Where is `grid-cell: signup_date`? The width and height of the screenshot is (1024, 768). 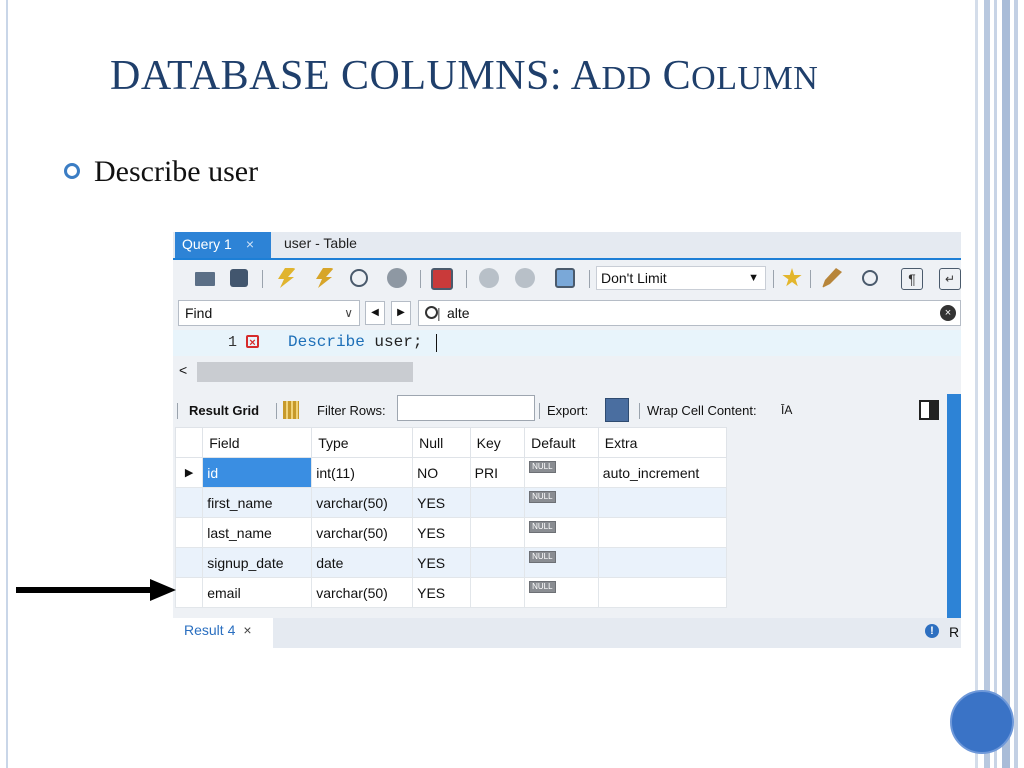
grid-cell: signup_date is located at coordinates (257, 562).